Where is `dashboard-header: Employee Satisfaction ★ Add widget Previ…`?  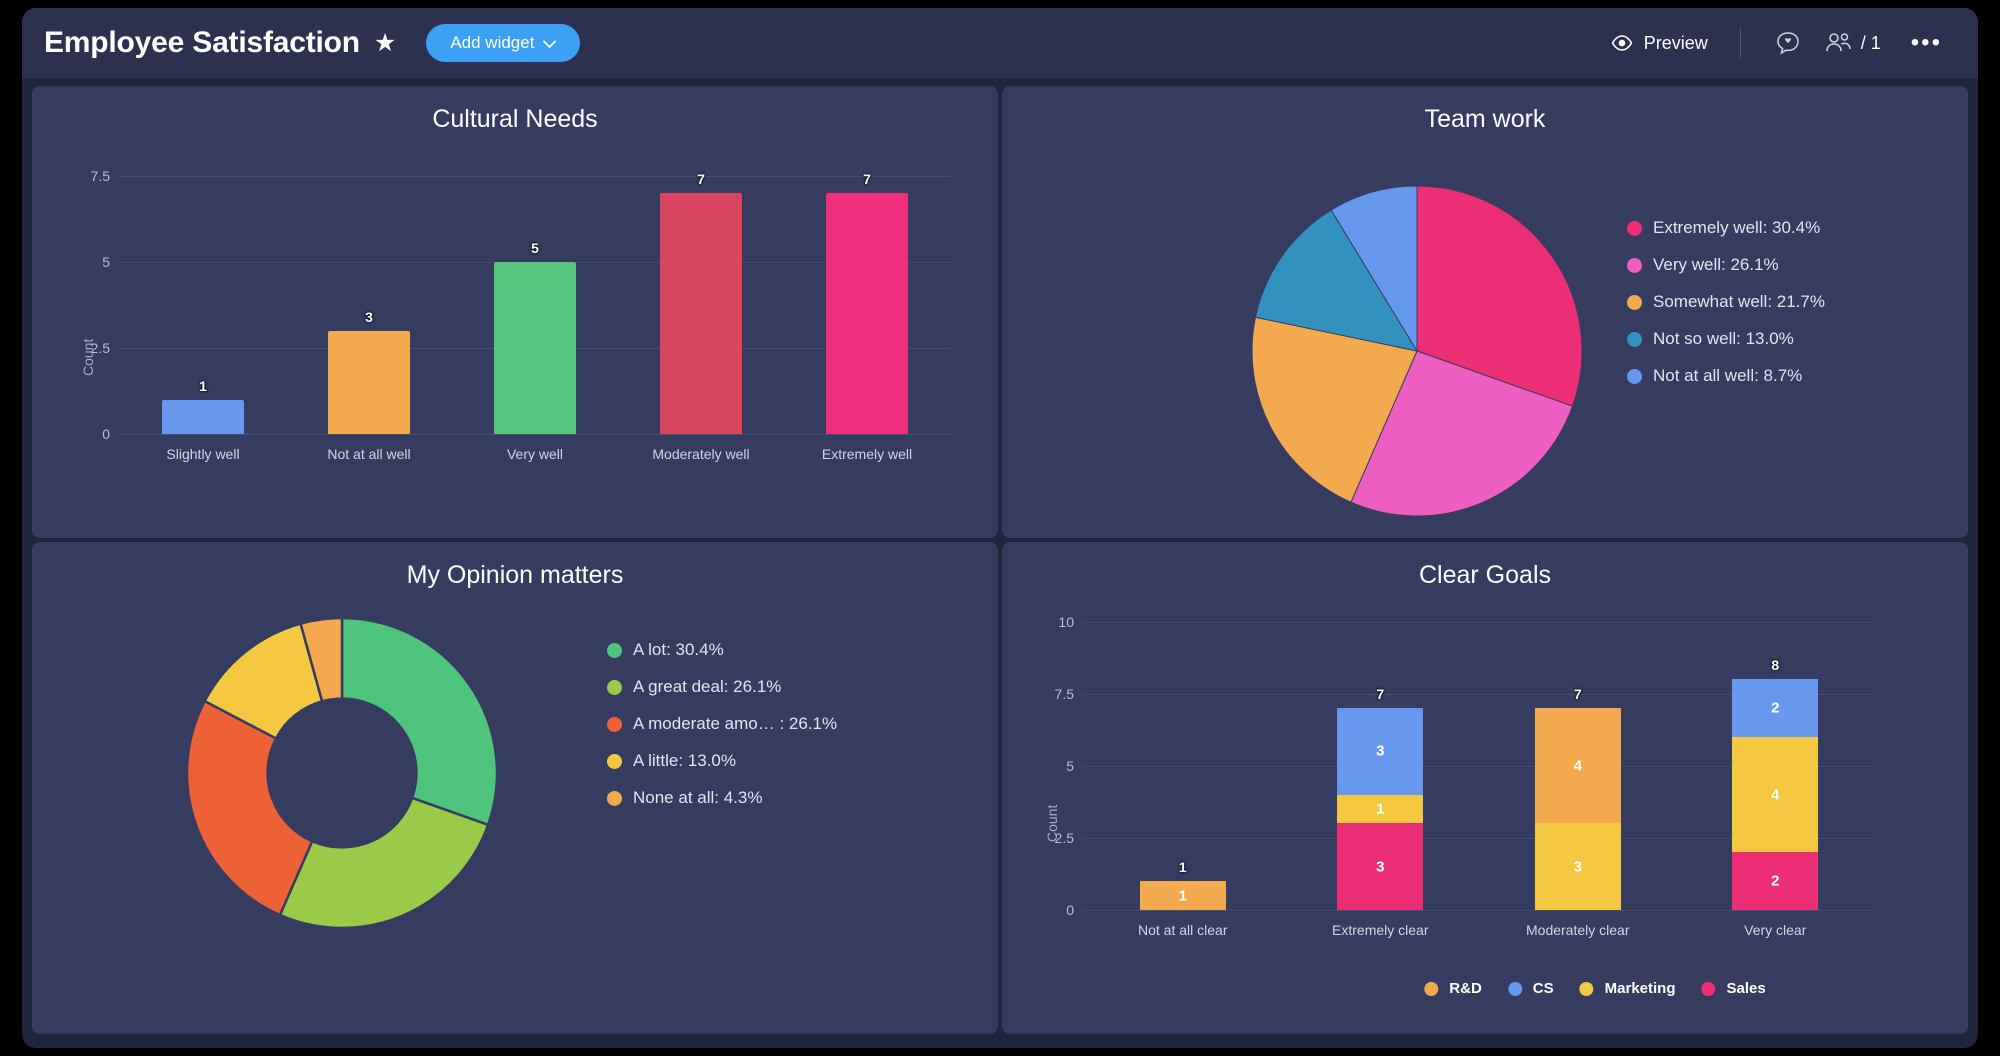 dashboard-header: Employee Satisfaction ★ Add widget Previ… is located at coordinates (1000, 43).